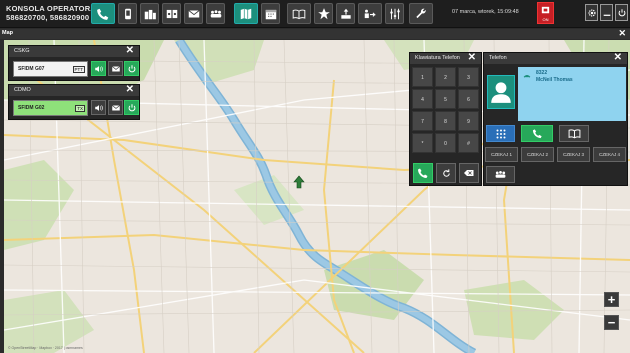 This screenshot has width=630, height=353. I want to click on hold-1-button: CZEKAJ 1, so click(501, 154).